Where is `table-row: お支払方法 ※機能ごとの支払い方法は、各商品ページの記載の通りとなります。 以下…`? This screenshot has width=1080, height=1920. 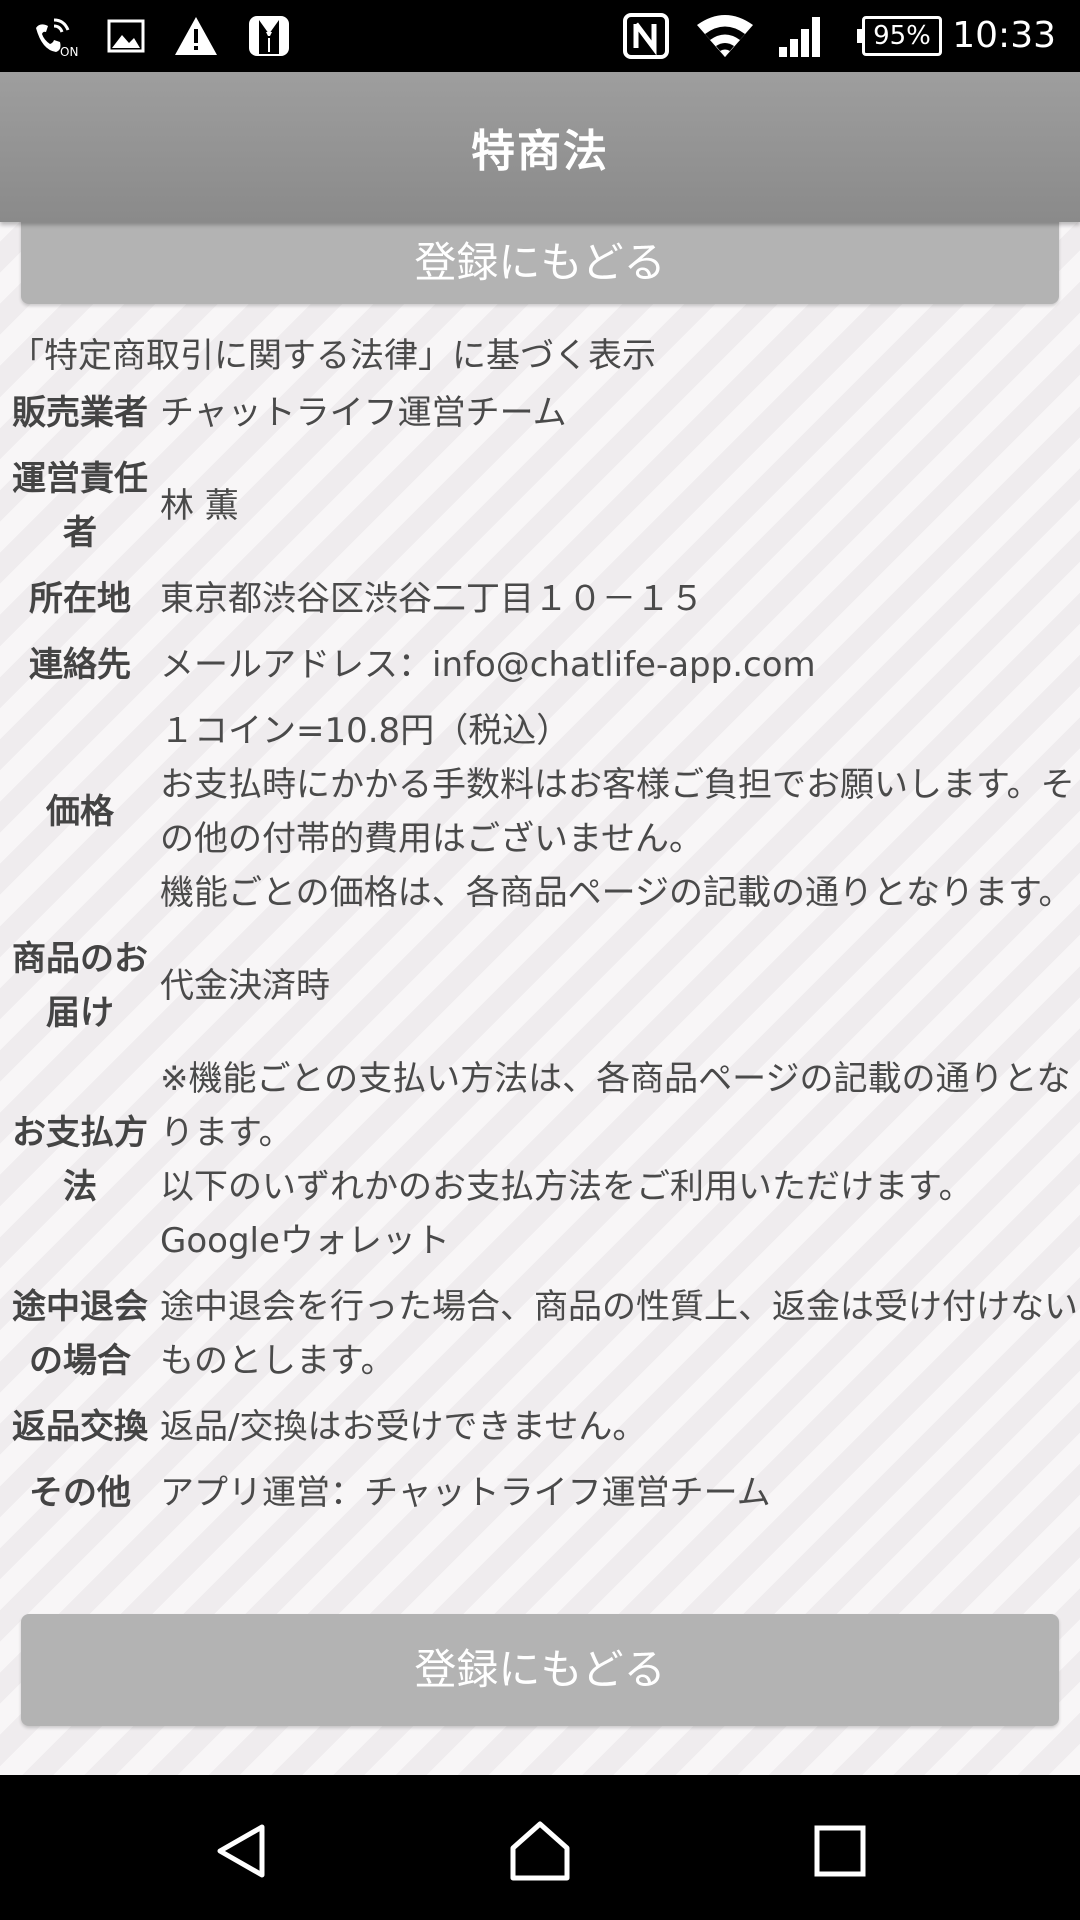
table-row: お支払方法 ※機能ごとの支払い方法は、各商品ページの記載の通りとなります。 以下… is located at coordinates (540, 1160).